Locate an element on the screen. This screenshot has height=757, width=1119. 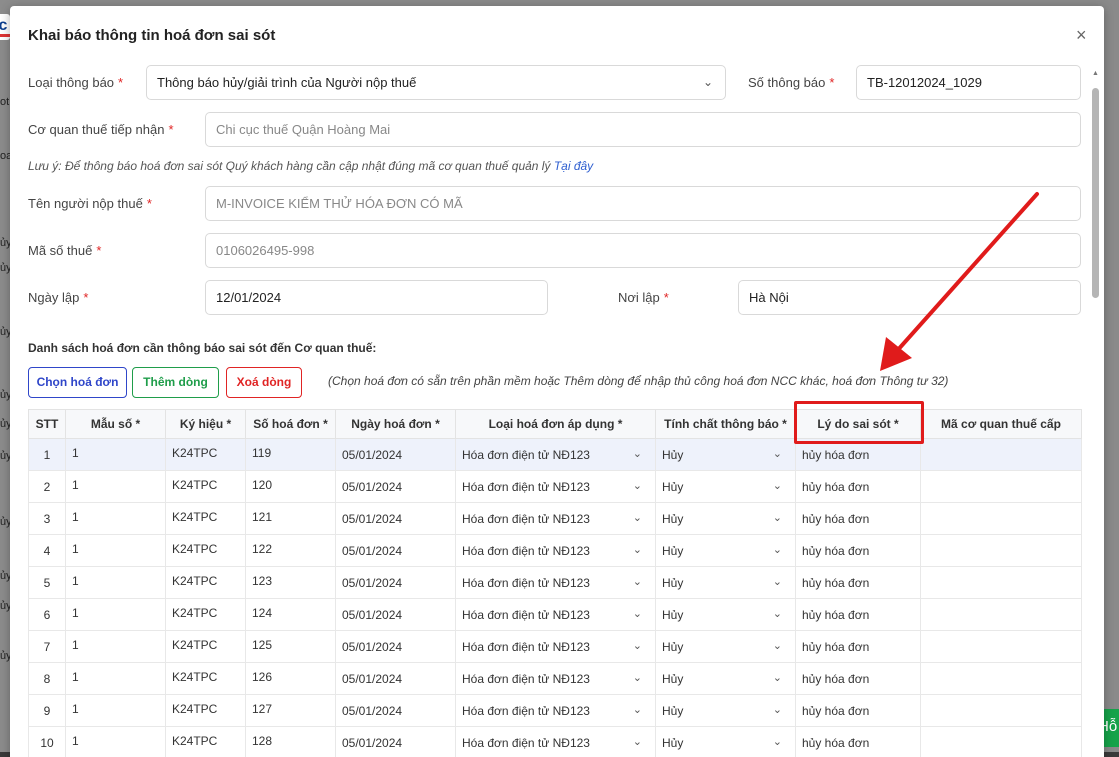
delete-row-button: Xoá dòng is located at coordinates (264, 382).